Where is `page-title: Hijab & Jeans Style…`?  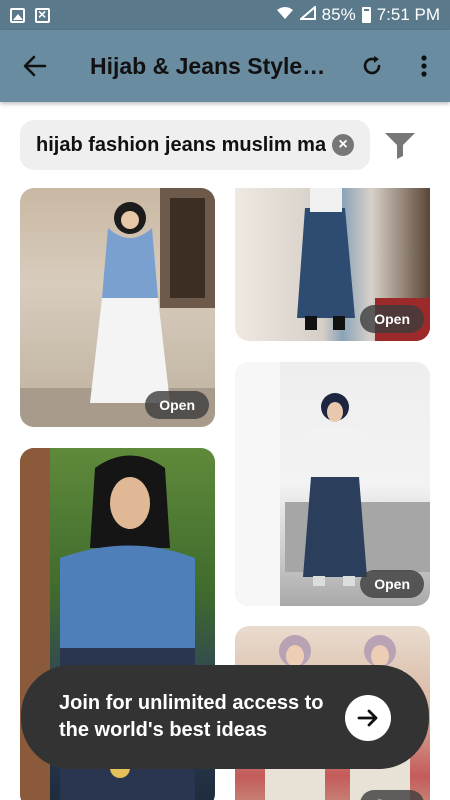
page-title: Hijab & Jeans Style… is located at coordinates (208, 65).